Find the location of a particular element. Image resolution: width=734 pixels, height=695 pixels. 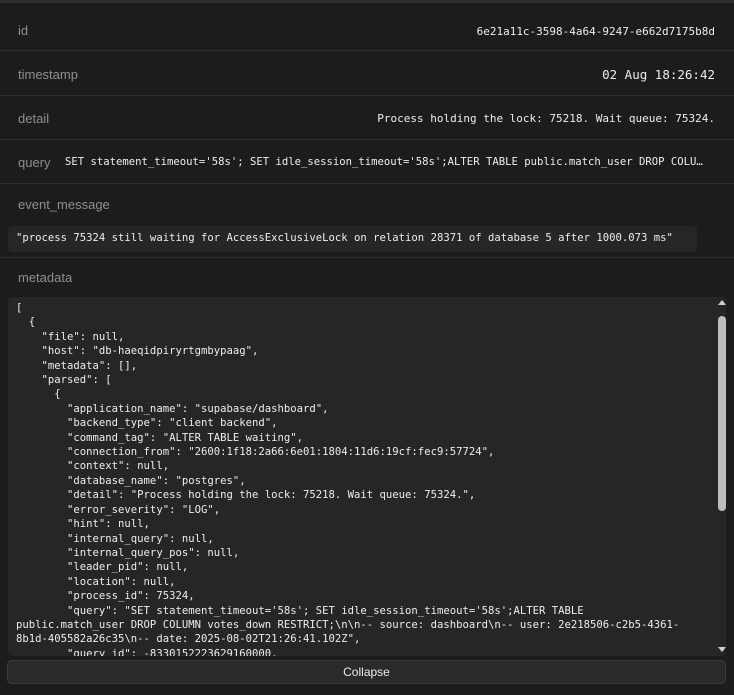

metadata-json-line: "database_name": "postgres", is located at coordinates (131, 480).